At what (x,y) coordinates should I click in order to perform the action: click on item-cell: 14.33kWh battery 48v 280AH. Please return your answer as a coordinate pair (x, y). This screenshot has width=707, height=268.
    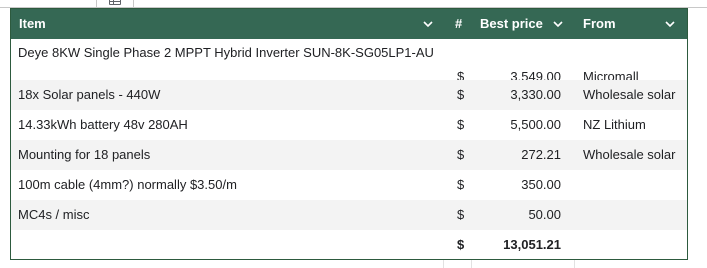
    Looking at the image, I should click on (103, 125).